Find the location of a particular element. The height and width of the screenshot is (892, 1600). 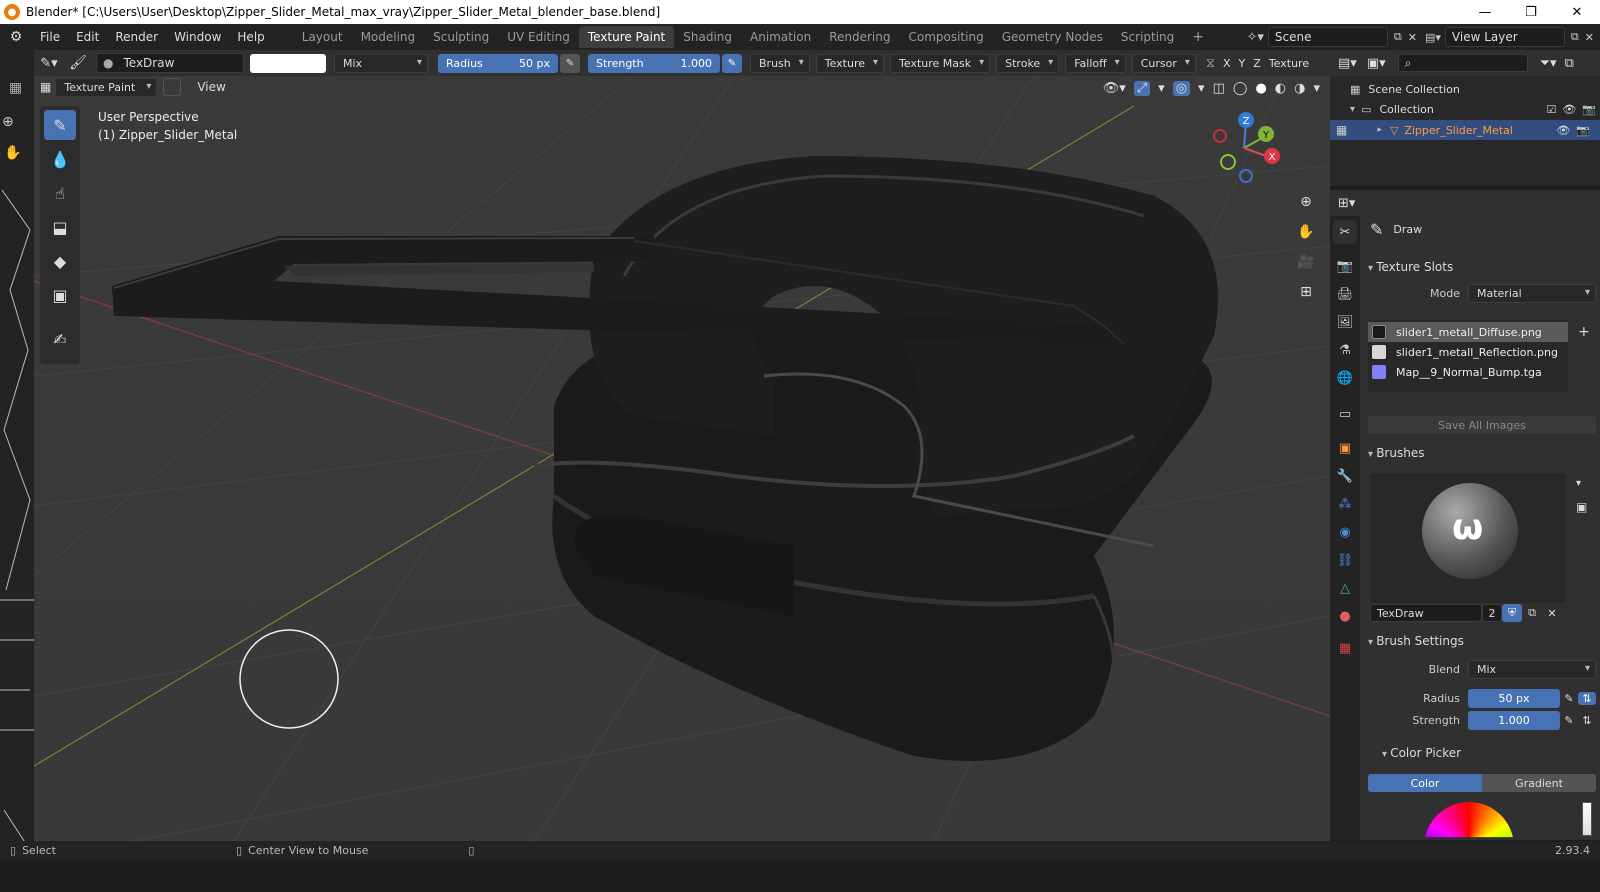

radius-settings-pressure-icon: ✎ is located at coordinates (1569, 698).